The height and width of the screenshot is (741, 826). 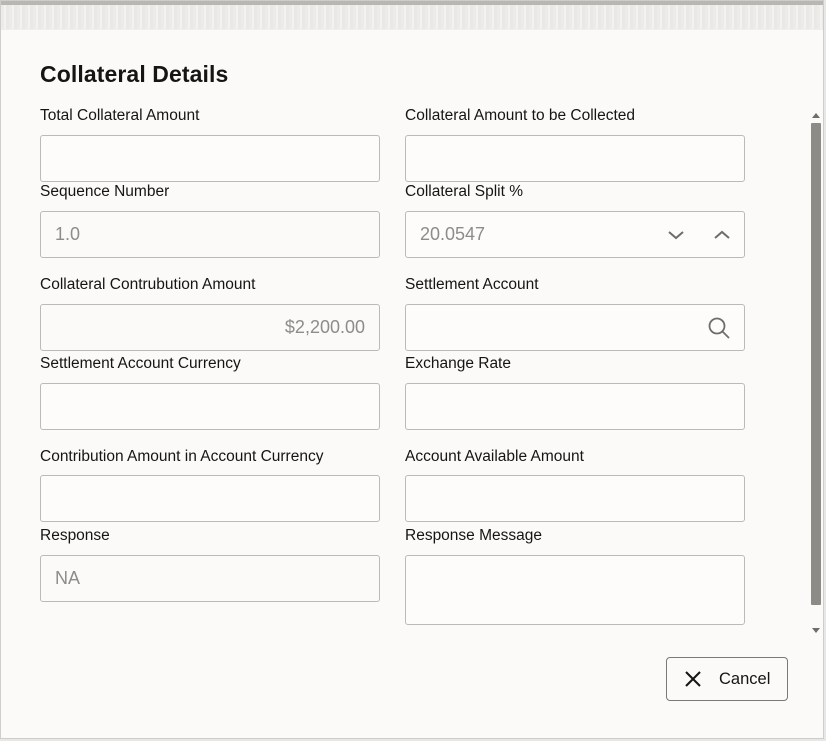 I want to click on settlement-account-label: Settlement Account, so click(x=472, y=285).